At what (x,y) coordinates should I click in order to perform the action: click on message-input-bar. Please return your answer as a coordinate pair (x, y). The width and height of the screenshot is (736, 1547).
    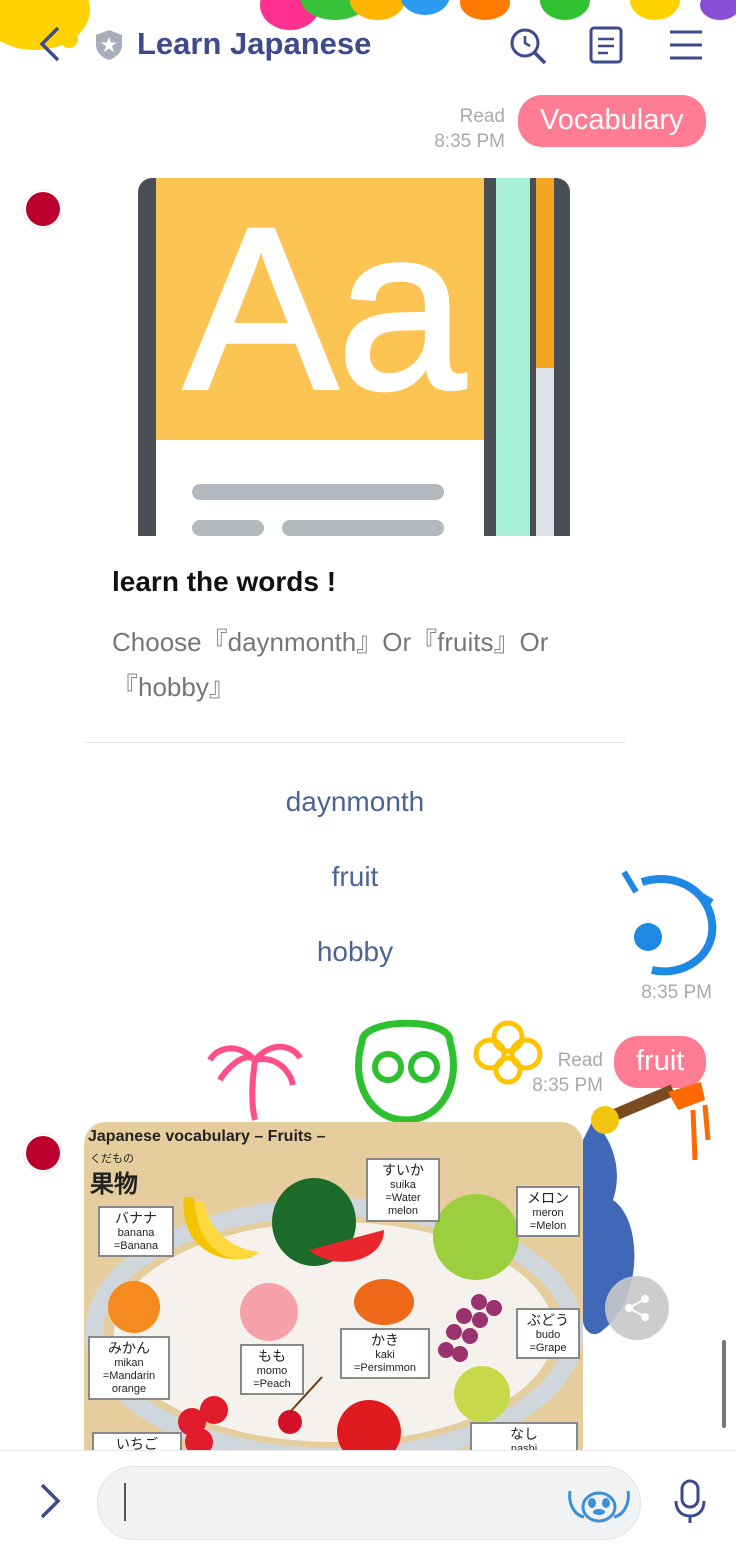
    Looking at the image, I should click on (368, 1498).